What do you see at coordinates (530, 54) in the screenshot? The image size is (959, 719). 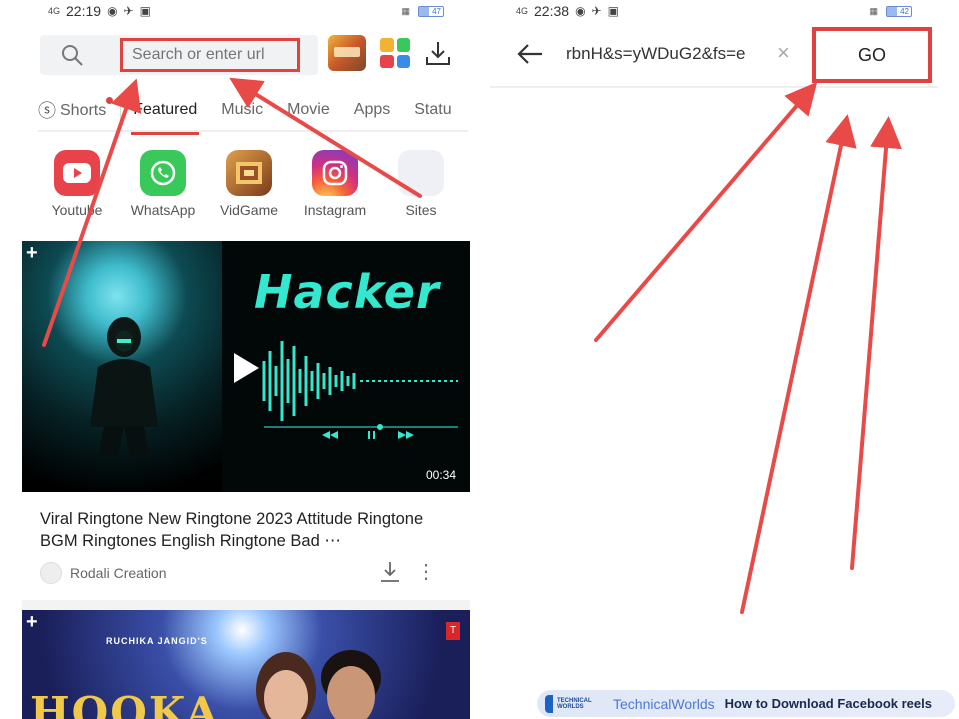 I see `back-arrow-icon` at bounding box center [530, 54].